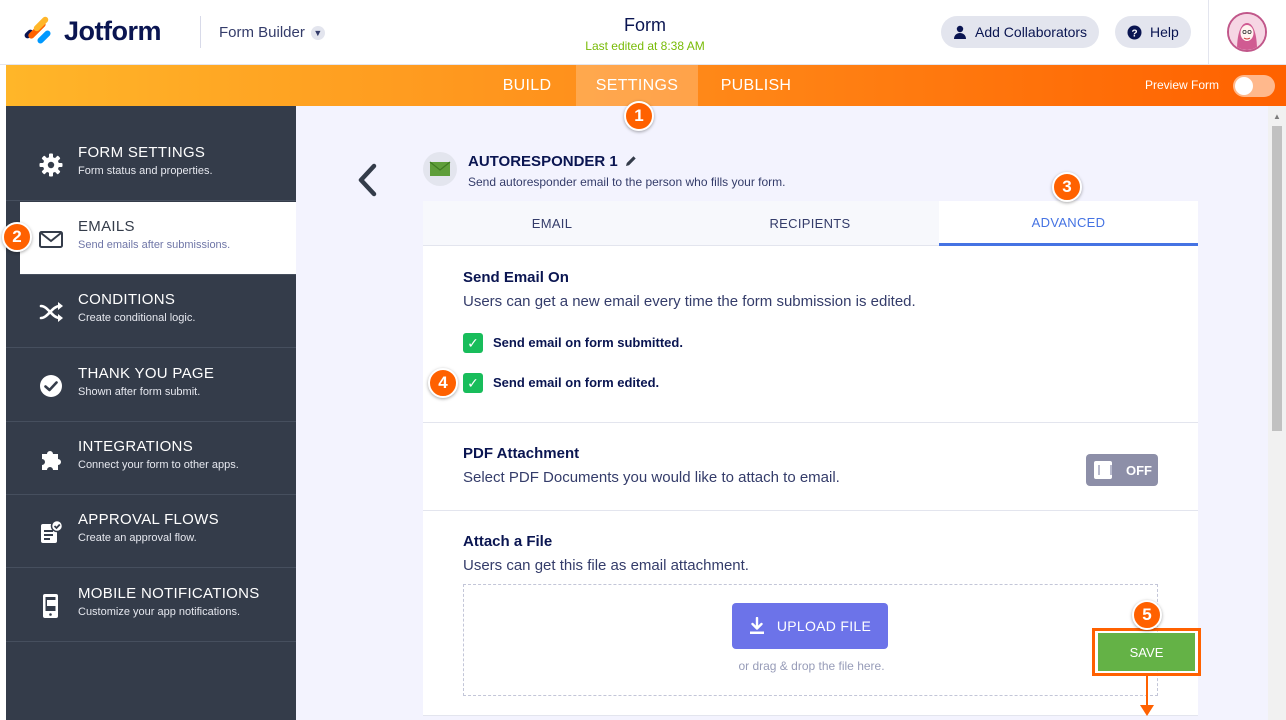  What do you see at coordinates (37, 31) in the screenshot?
I see `jotform-logo-icon` at bounding box center [37, 31].